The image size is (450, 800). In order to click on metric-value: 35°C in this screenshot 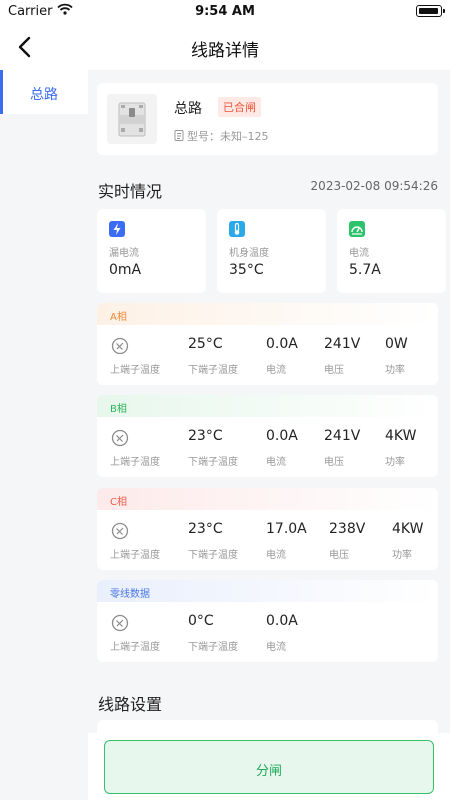, I will do `click(246, 270)`.